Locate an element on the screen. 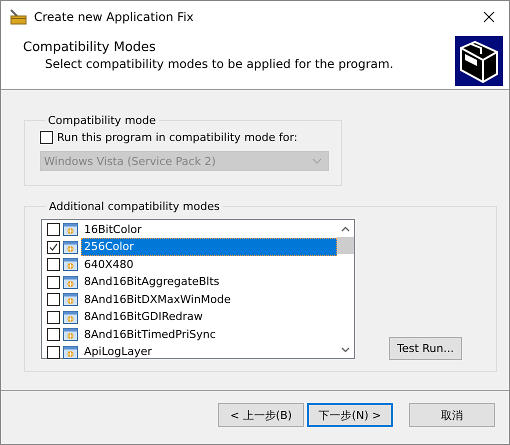 This screenshot has height=445, width=510. list-item: ApiLogLayer is located at coordinates (209, 352).